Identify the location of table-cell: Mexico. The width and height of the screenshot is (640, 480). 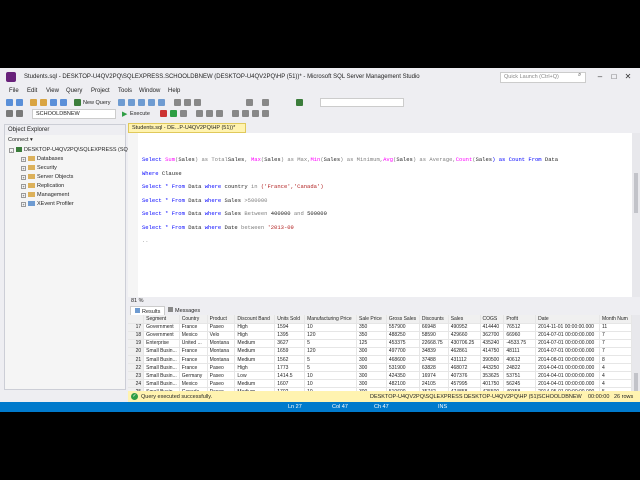
(193, 335).